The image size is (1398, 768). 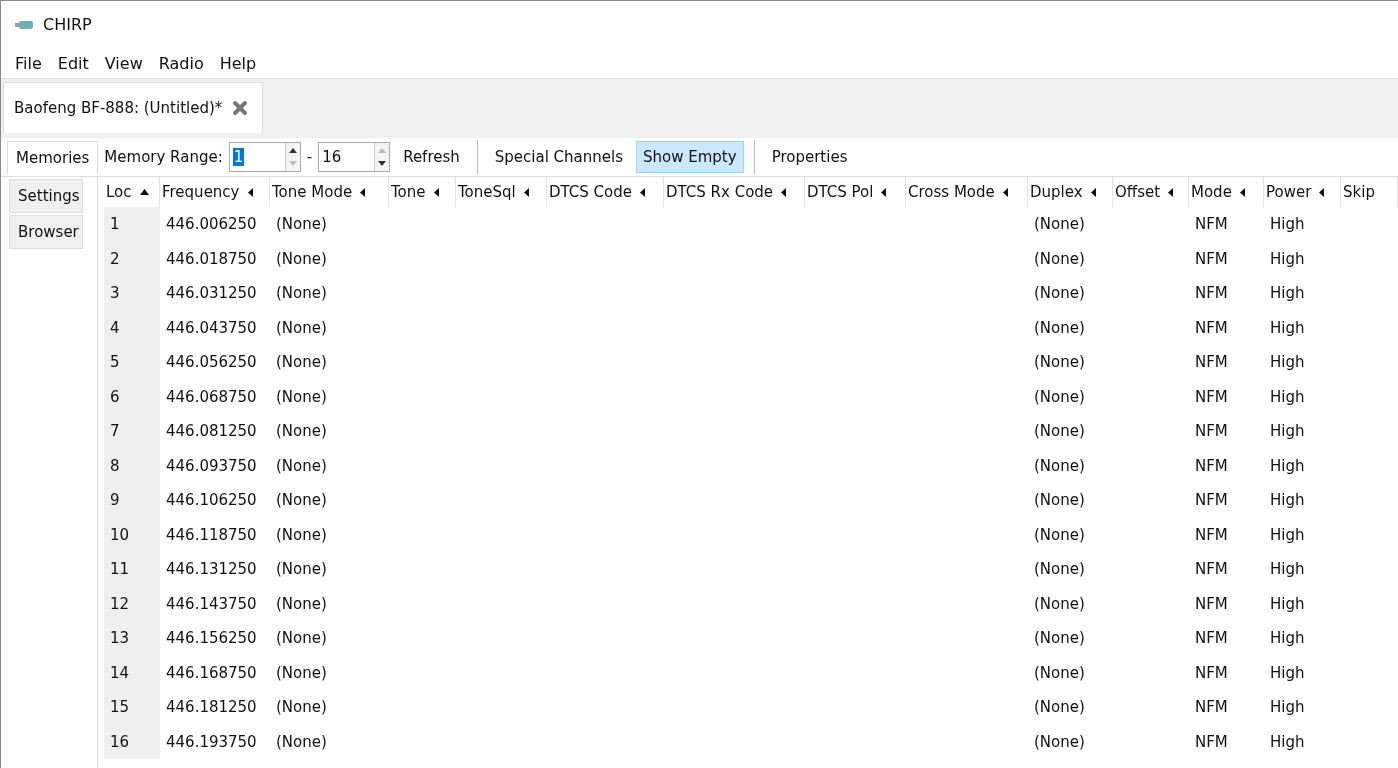 What do you see at coordinates (1369, 192) in the screenshot?
I see `column-header: Skip` at bounding box center [1369, 192].